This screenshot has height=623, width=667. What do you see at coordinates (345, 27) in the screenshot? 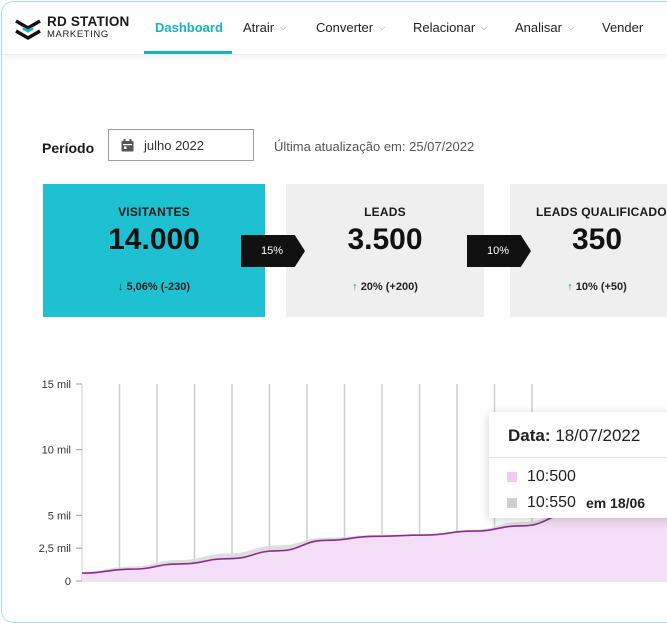
I see `nav-converter-label: Converter` at bounding box center [345, 27].